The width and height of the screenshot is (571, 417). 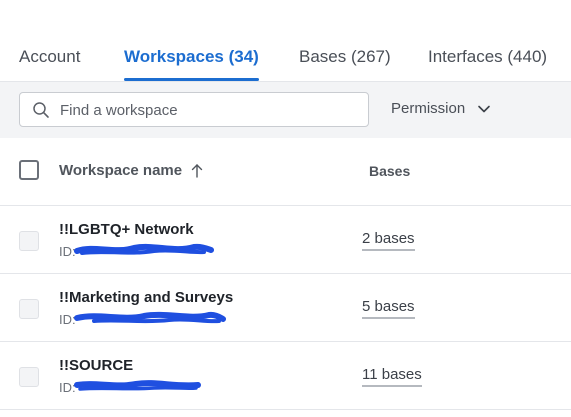 I want to click on toolbar: Permission, so click(x=285, y=110).